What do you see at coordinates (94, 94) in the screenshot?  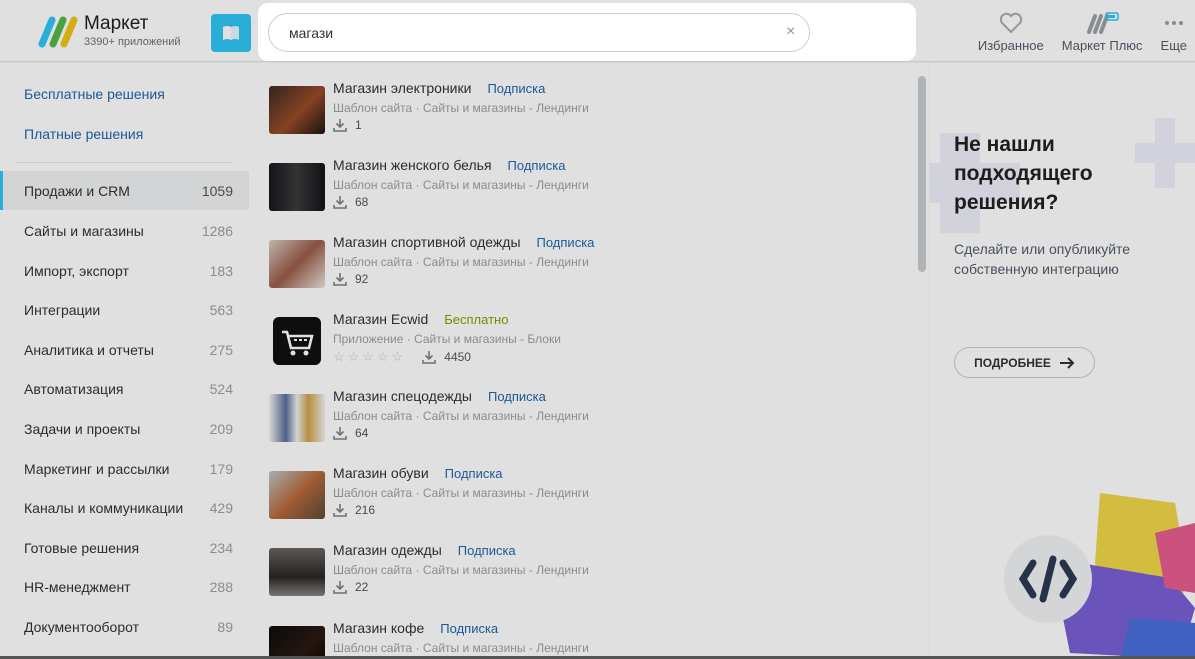 I see `free-solutions-link: Бесплатные решения` at bounding box center [94, 94].